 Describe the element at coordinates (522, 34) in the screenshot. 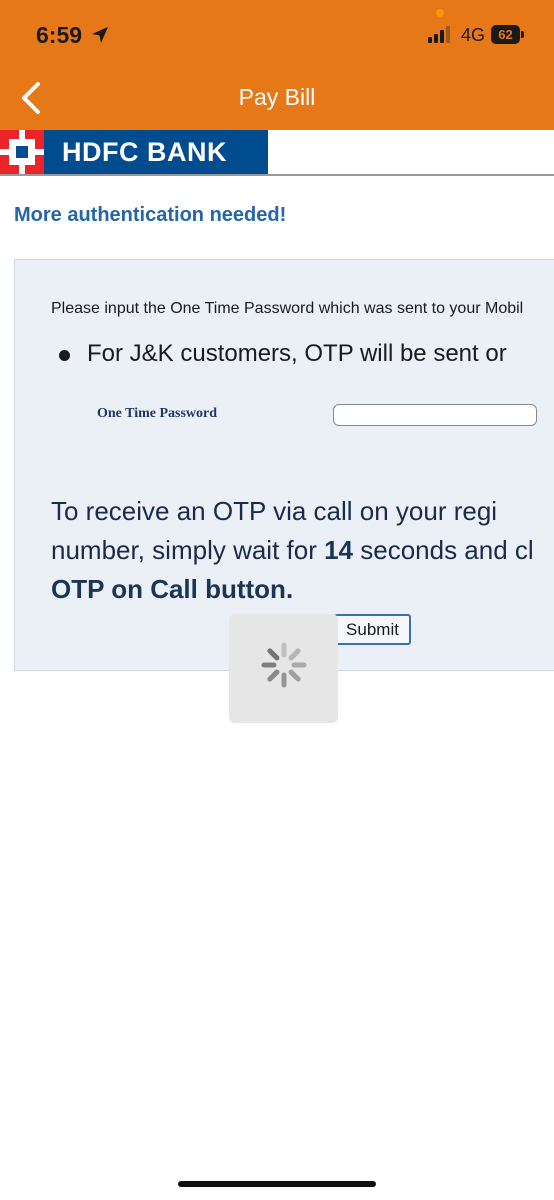

I see `battery-tip` at that location.